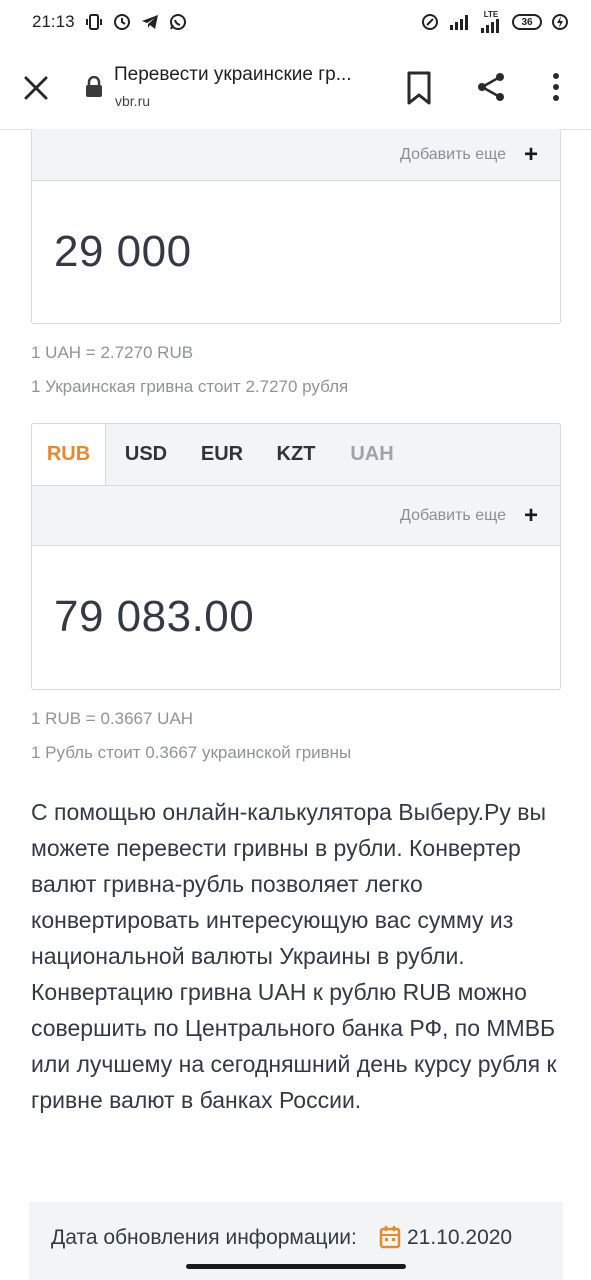 This screenshot has width=591, height=1280. What do you see at coordinates (109, 22) in the screenshot?
I see `status-left: 21:13` at bounding box center [109, 22].